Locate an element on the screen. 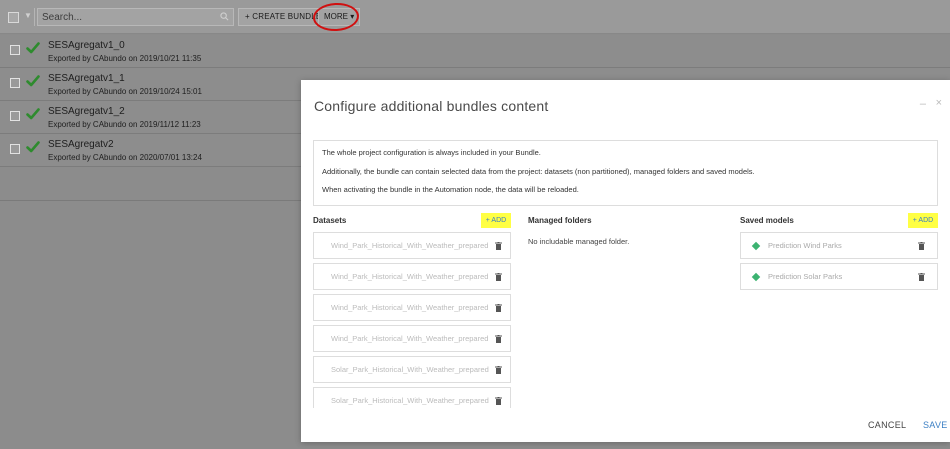  select-all-checkbox is located at coordinates (13, 17).